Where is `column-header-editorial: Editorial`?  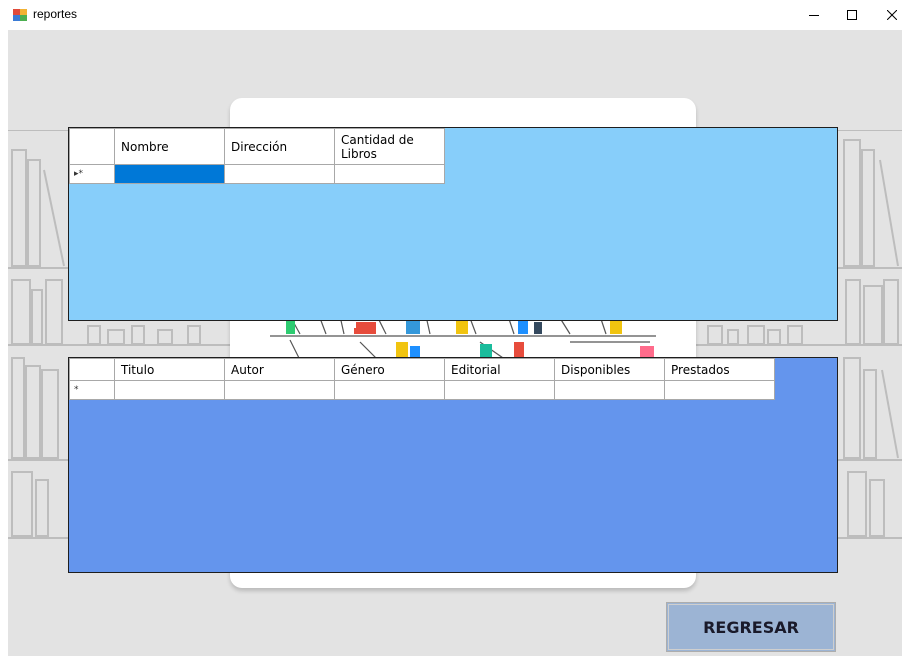
column-header-editorial: Editorial is located at coordinates (499, 369).